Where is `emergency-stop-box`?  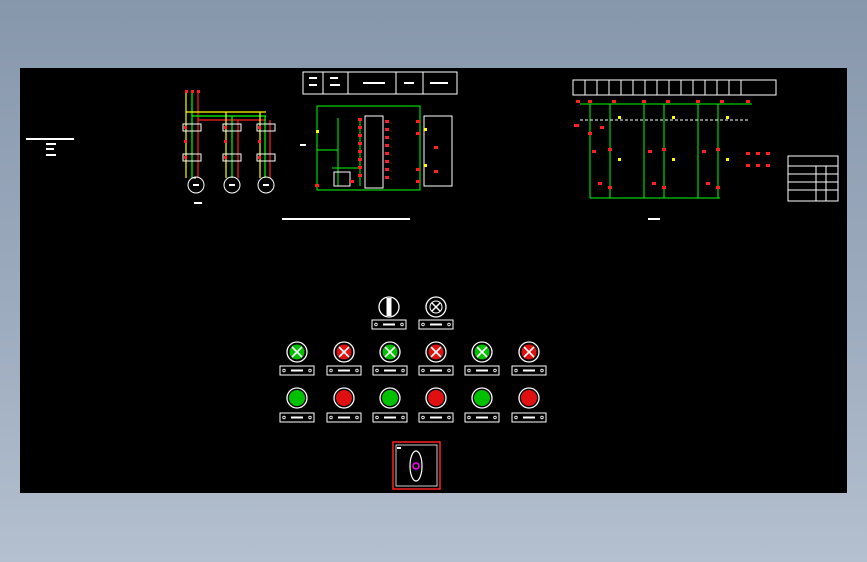 emergency-stop-box is located at coordinates (416, 465).